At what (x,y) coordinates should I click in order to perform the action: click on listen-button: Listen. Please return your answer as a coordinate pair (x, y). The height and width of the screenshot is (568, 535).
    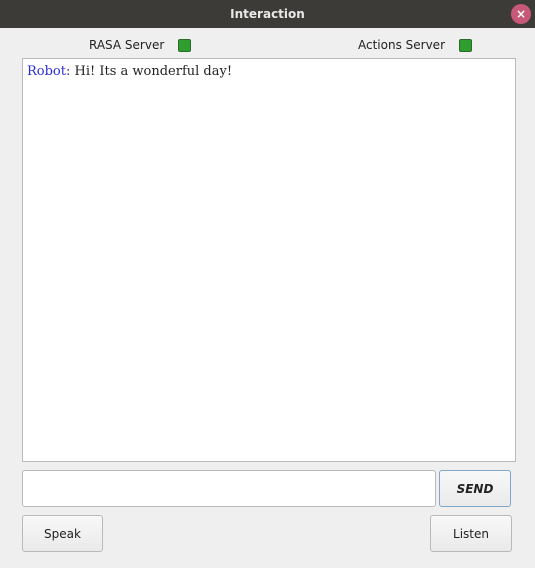
    Looking at the image, I should click on (471, 533).